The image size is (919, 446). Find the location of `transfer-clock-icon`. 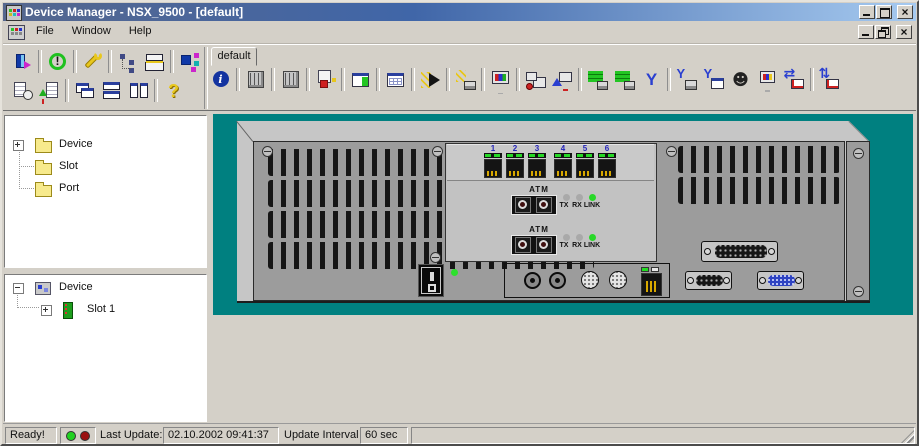

transfer-clock-icon is located at coordinates (795, 78).